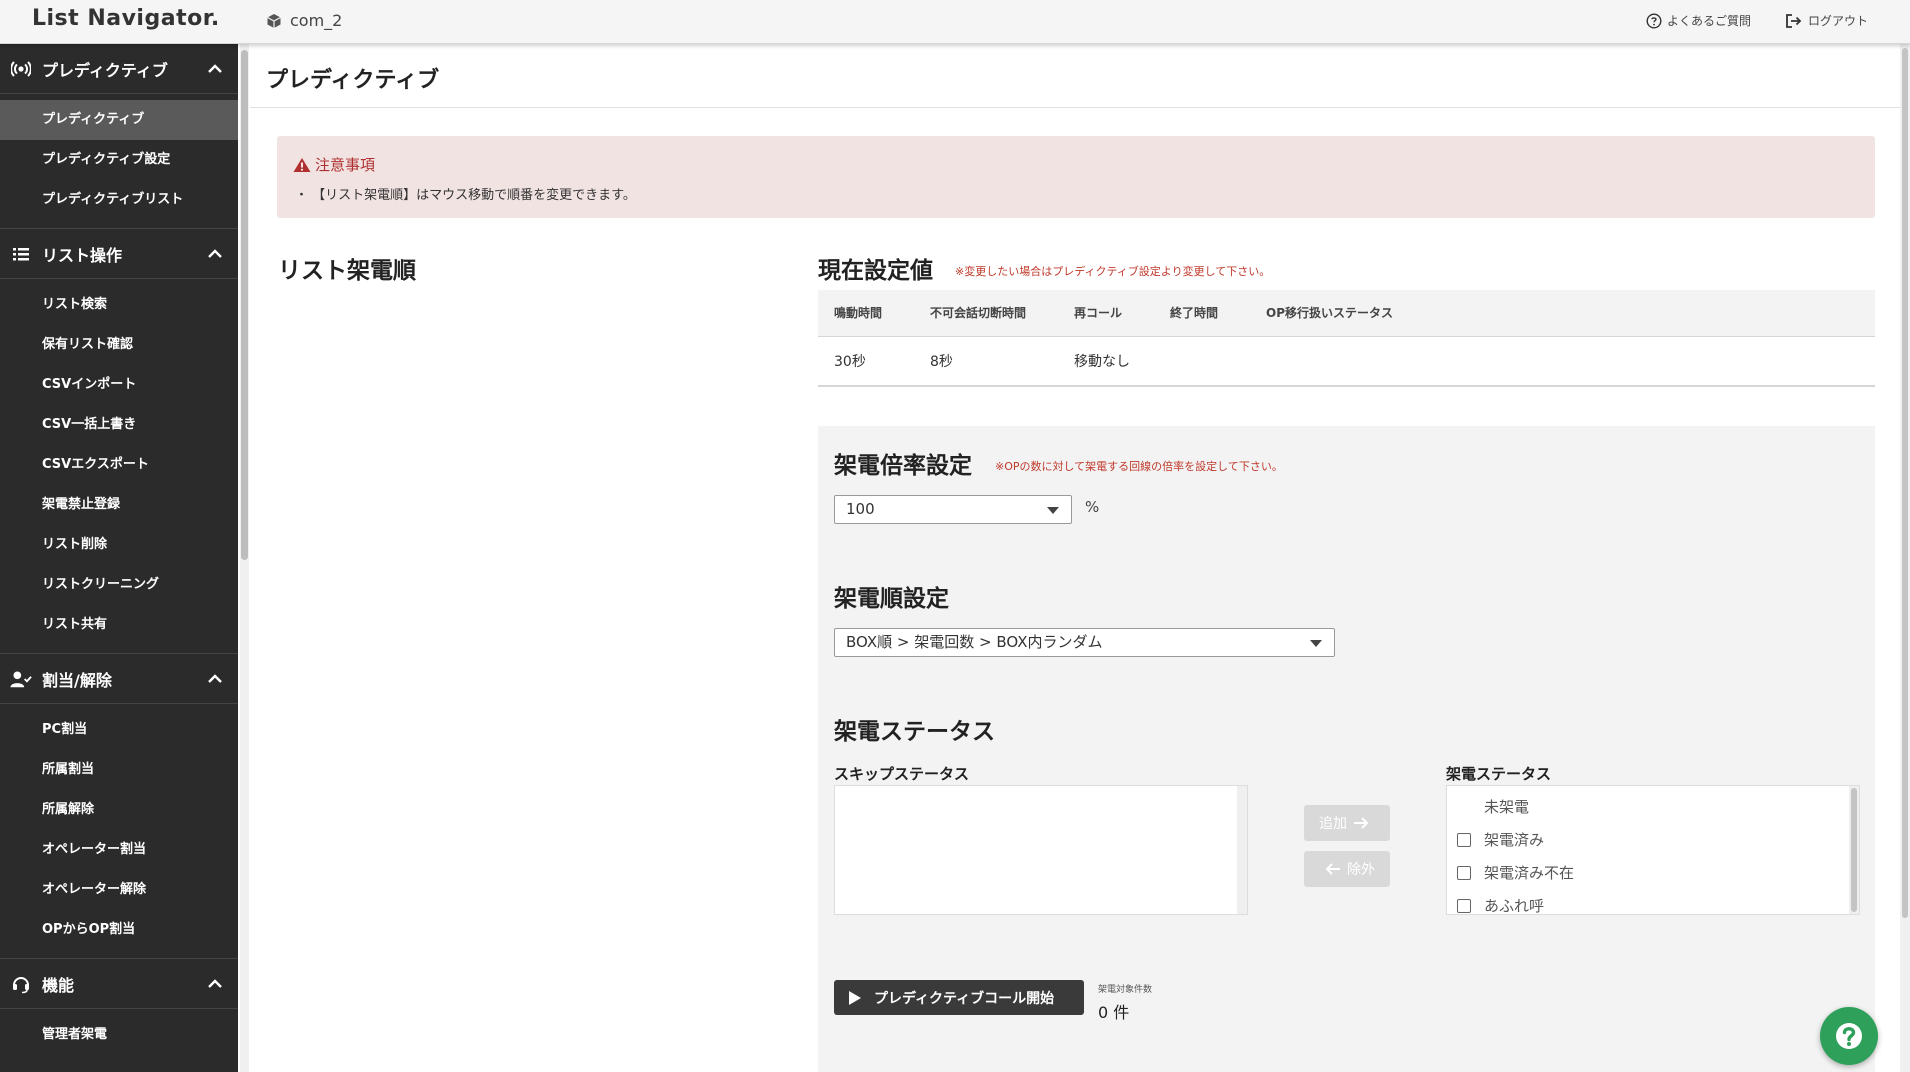 Image resolution: width=1910 pixels, height=1072 pixels. I want to click on start-button-label: プレディクティブコール開始, so click(964, 998).